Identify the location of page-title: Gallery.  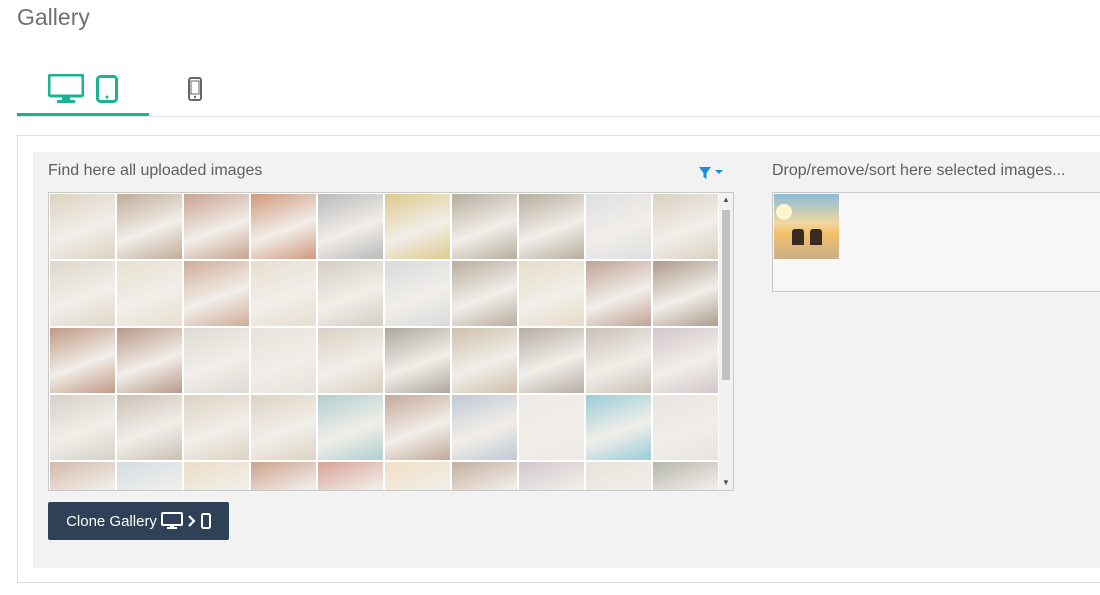
(53, 17).